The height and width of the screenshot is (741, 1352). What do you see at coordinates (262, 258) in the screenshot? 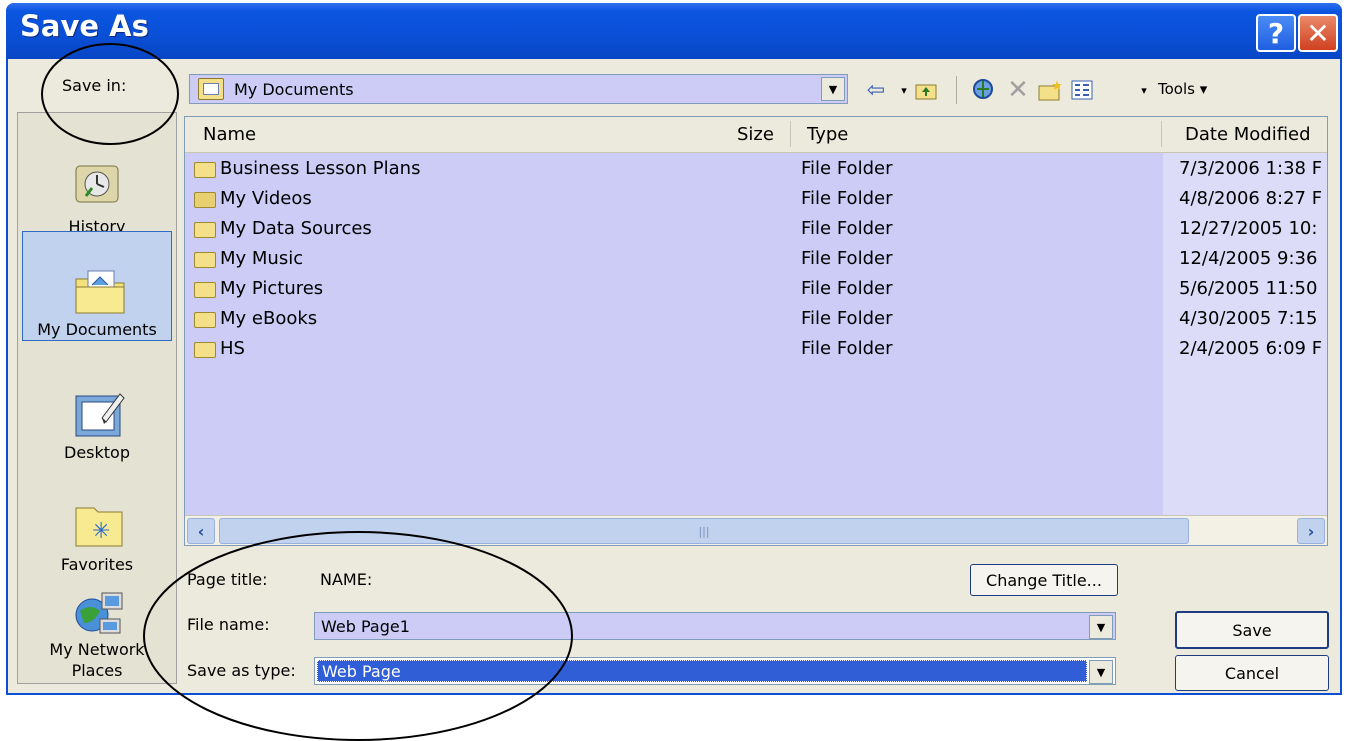
I see `file-name: My Music` at bounding box center [262, 258].